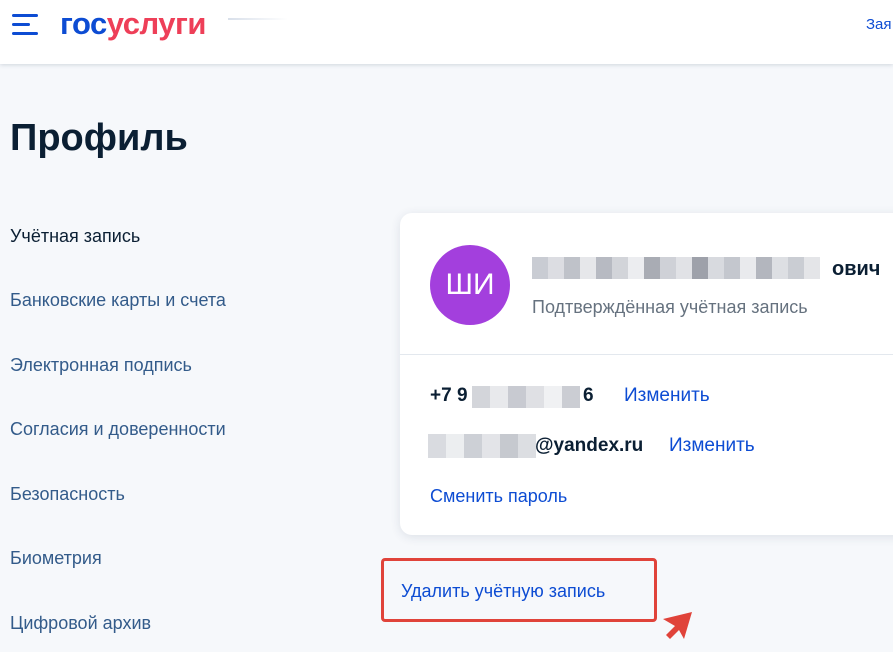 The image size is (893, 652). Describe the element at coordinates (99, 138) in the screenshot. I see `page-title: Профиль` at that location.